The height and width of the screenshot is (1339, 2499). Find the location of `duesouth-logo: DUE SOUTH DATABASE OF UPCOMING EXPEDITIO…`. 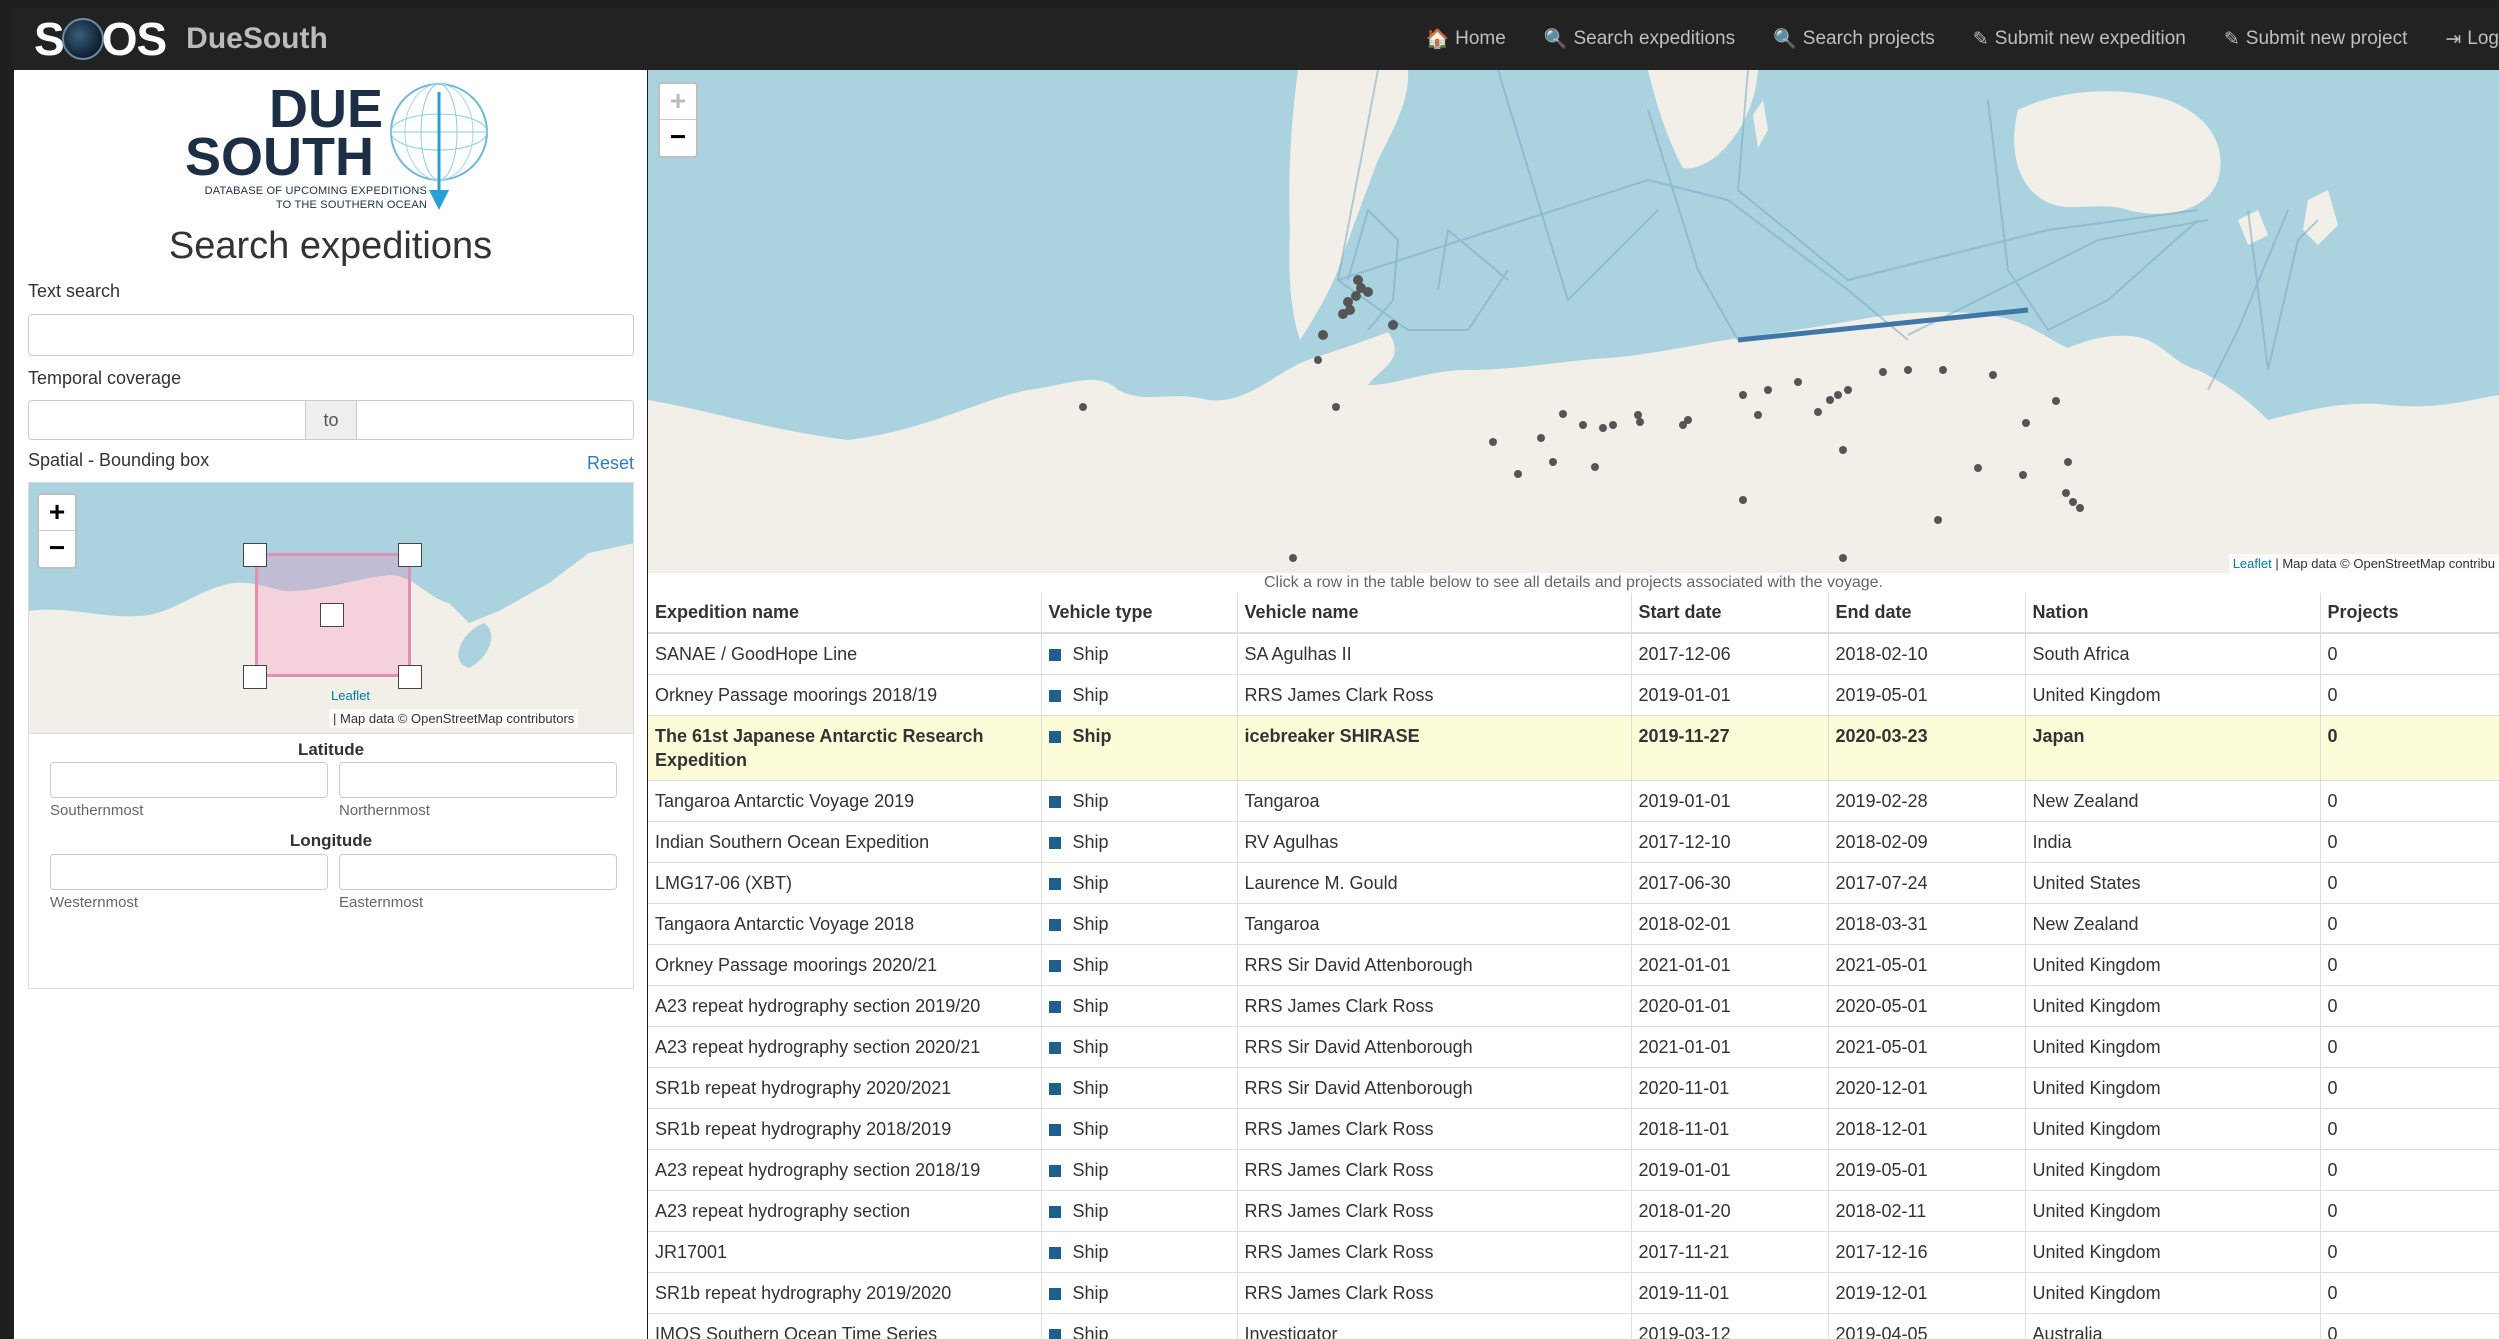

duesouth-logo: DUE SOUTH DATABASE OF UPCOMING EXPEDITIO… is located at coordinates (329, 147).